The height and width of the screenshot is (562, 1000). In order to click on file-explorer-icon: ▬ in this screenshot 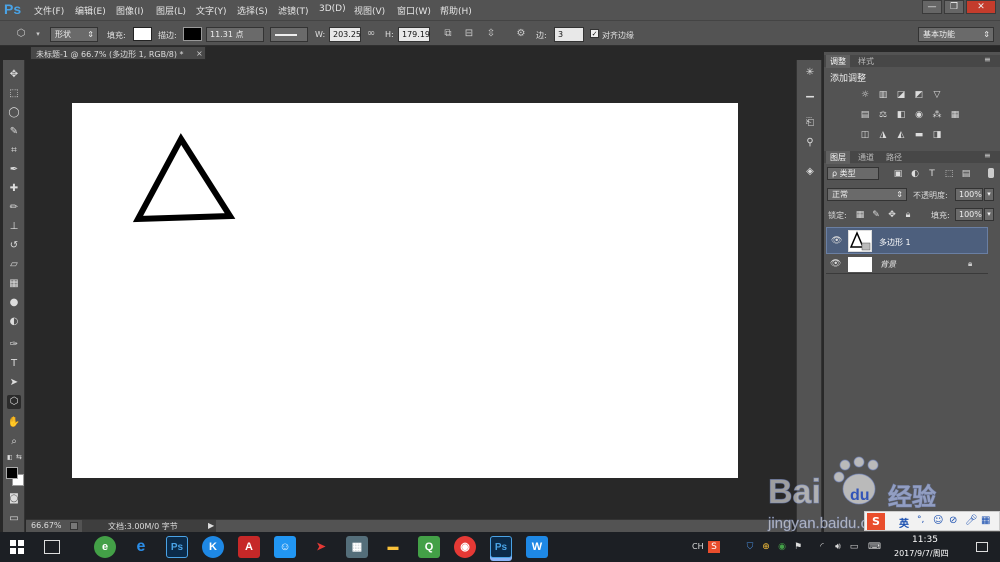, I will do `click(393, 547)`.